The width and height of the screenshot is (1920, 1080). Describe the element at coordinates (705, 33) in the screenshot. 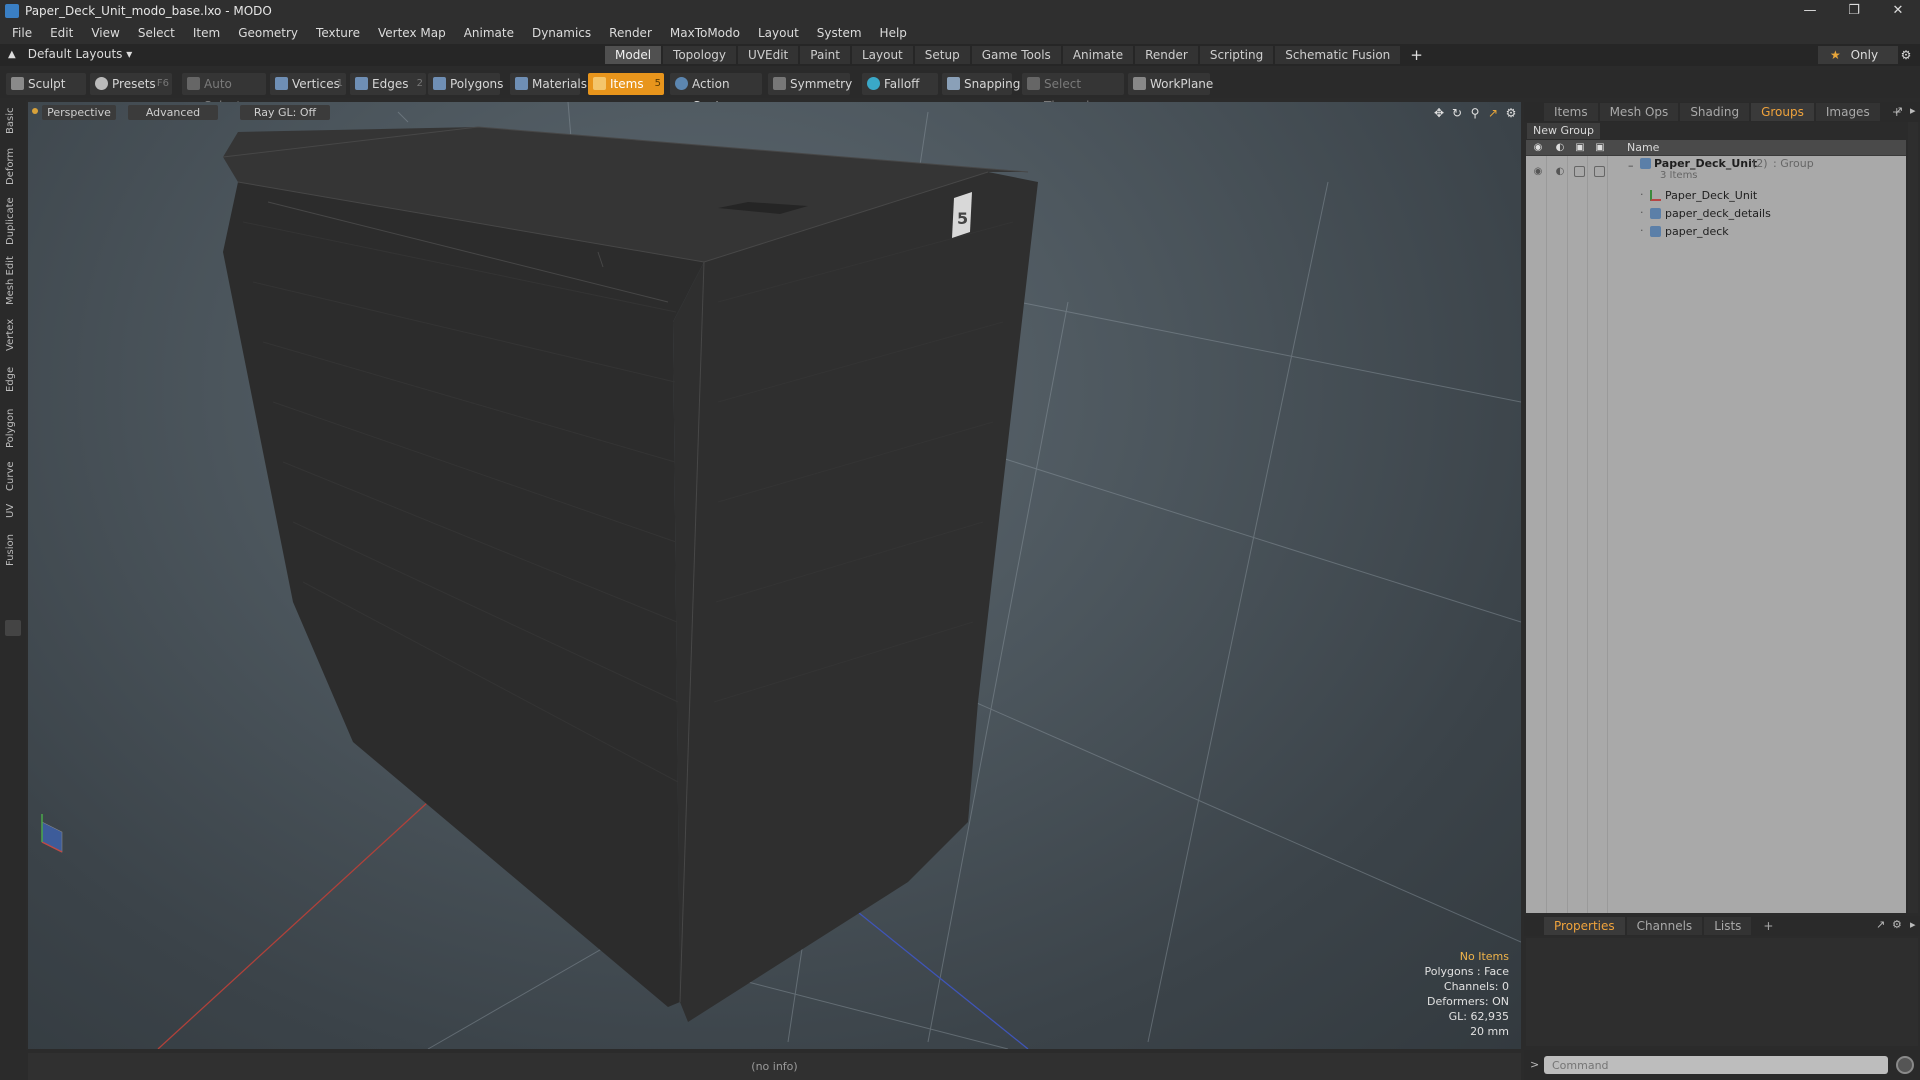

I see `menu-maxtomodo: MaxToModo` at that location.